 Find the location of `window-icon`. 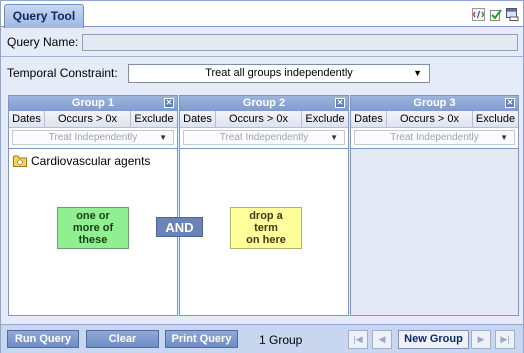

window-icon is located at coordinates (512, 14).